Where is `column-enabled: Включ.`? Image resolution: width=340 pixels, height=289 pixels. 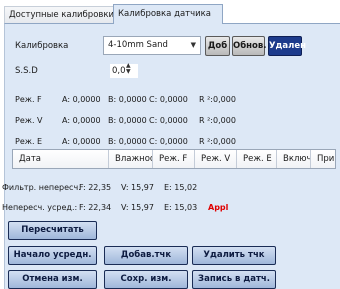 column-enabled: Включ. is located at coordinates (294, 159).